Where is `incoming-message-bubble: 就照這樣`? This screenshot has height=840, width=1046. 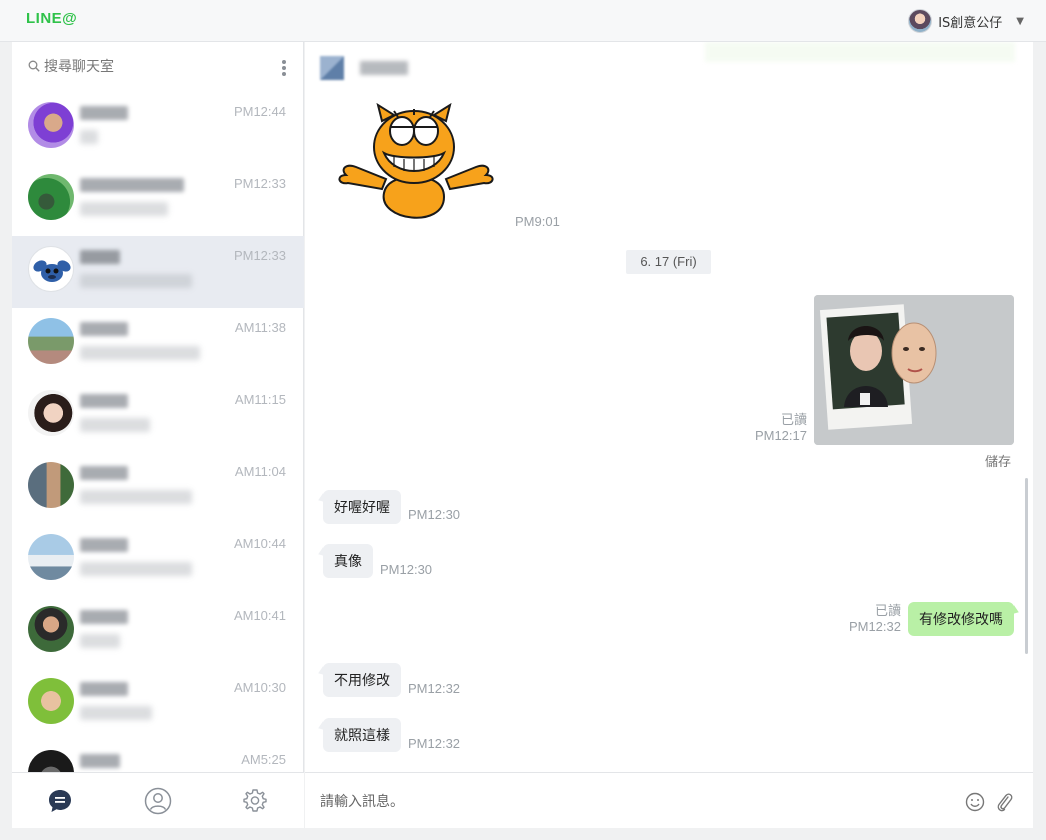
incoming-message-bubble: 就照這樣 is located at coordinates (362, 735).